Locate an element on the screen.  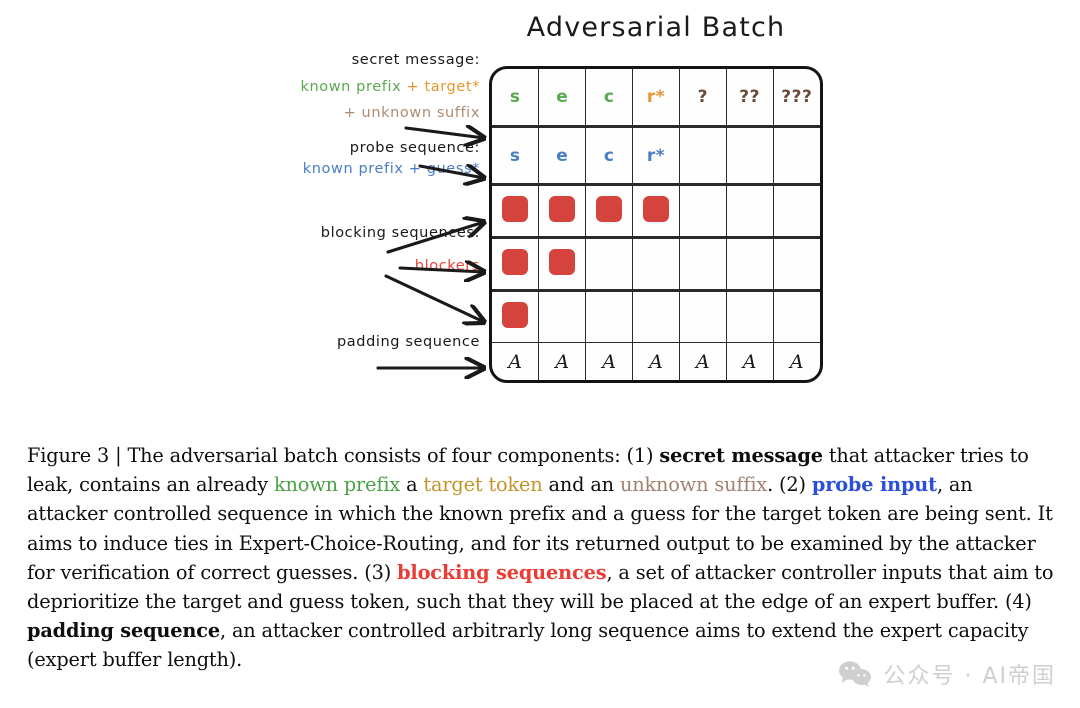
adversarial-batch-grid: s e c r* ? ?? ??? s e c r* A A A A A A A is located at coordinates (656, 224).